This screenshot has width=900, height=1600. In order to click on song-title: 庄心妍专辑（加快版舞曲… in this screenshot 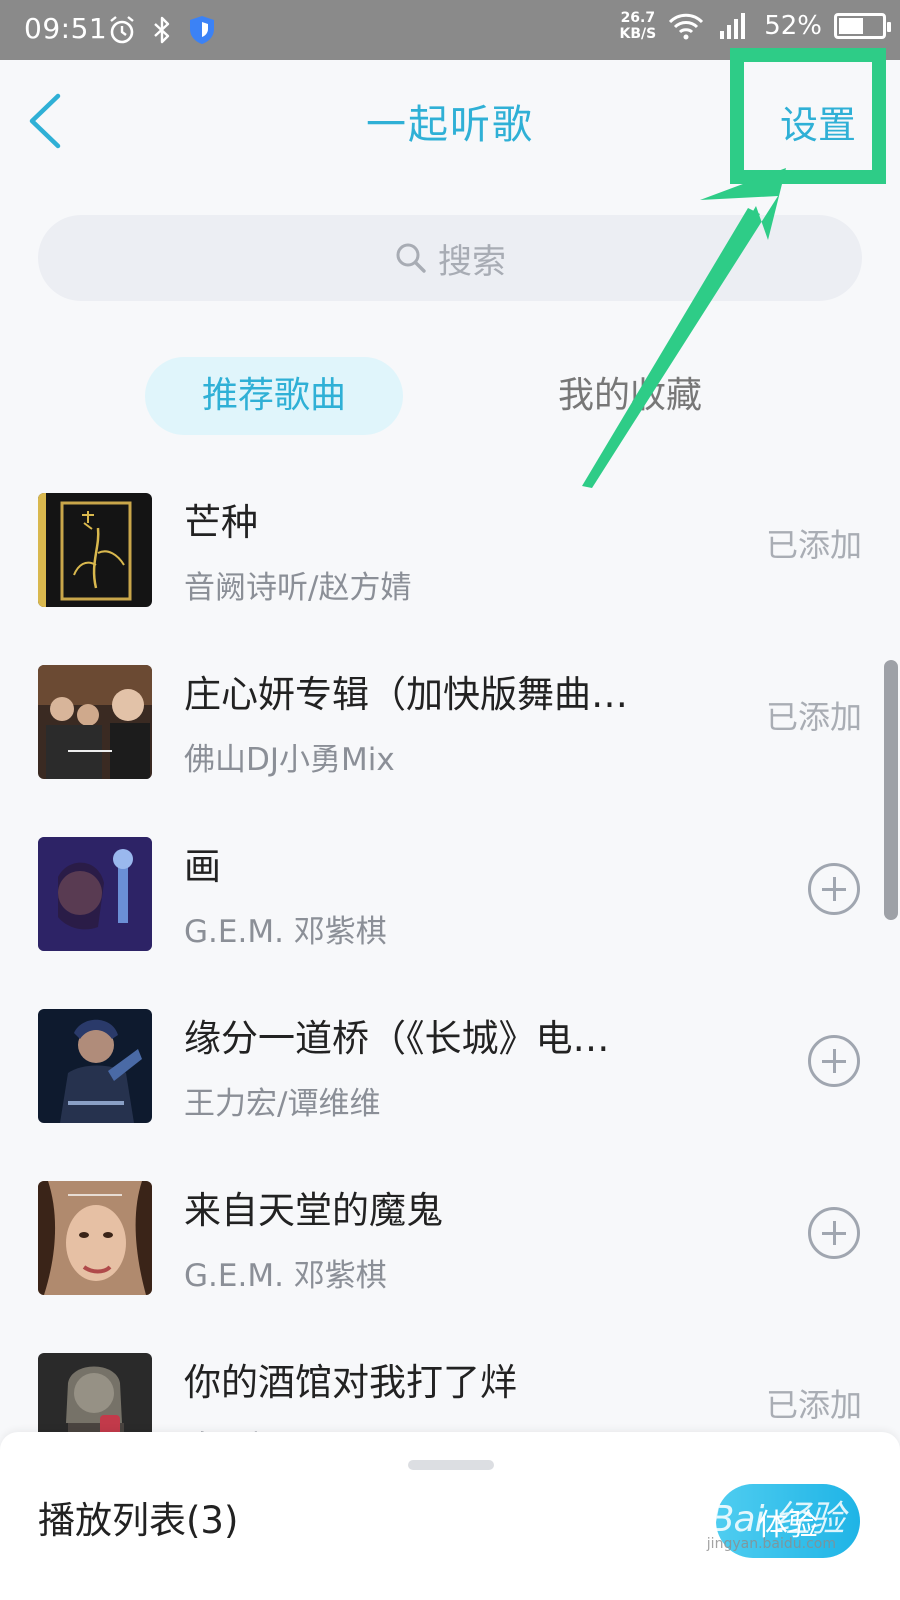, I will do `click(406, 694)`.